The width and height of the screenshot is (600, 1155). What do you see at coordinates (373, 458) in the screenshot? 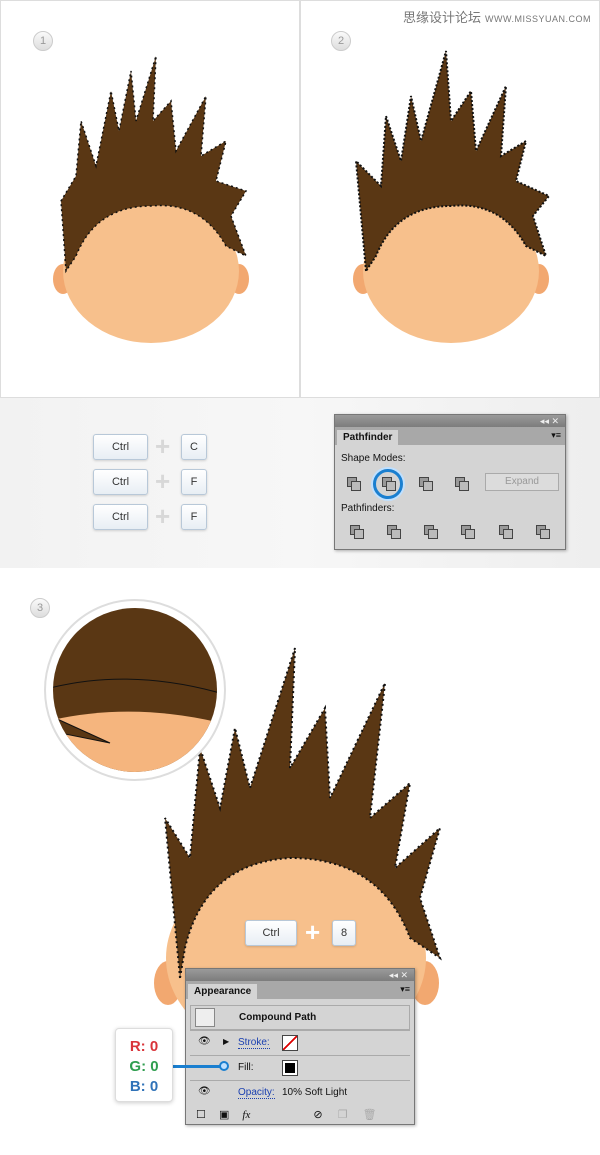
I see `shape-modes-label: Shape Modes:` at bounding box center [373, 458].